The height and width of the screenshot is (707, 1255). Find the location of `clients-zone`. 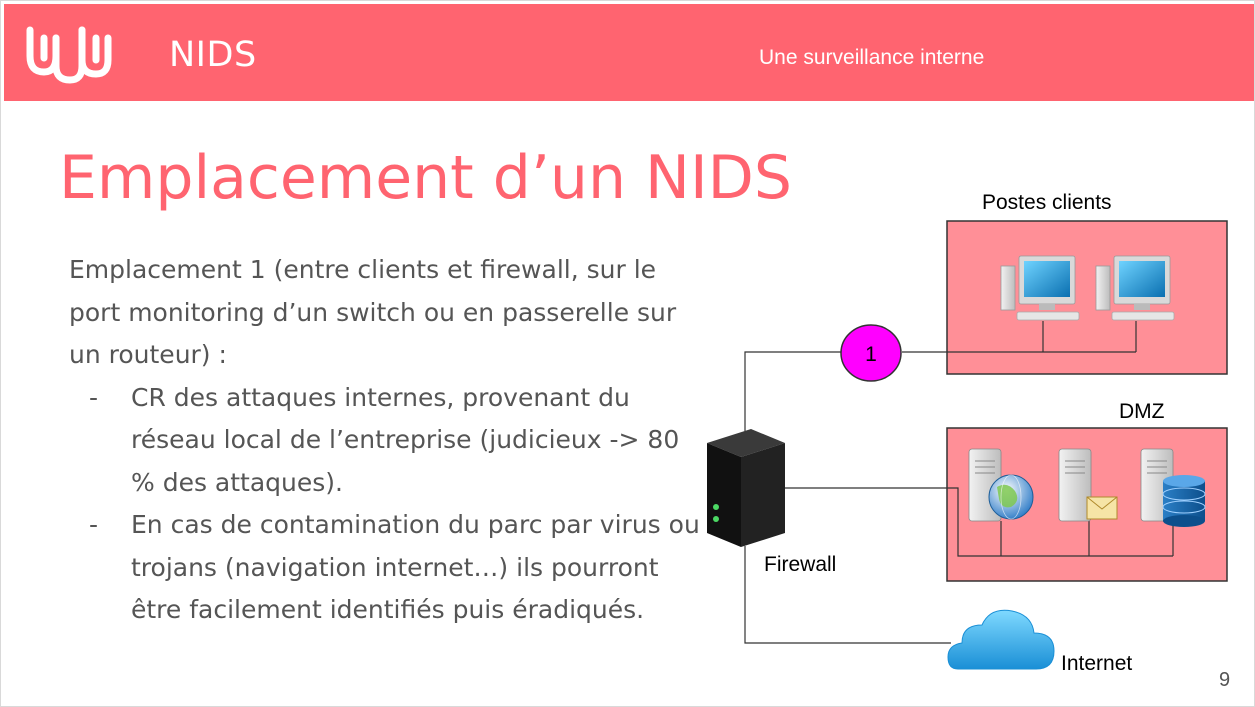

clients-zone is located at coordinates (1087, 297).